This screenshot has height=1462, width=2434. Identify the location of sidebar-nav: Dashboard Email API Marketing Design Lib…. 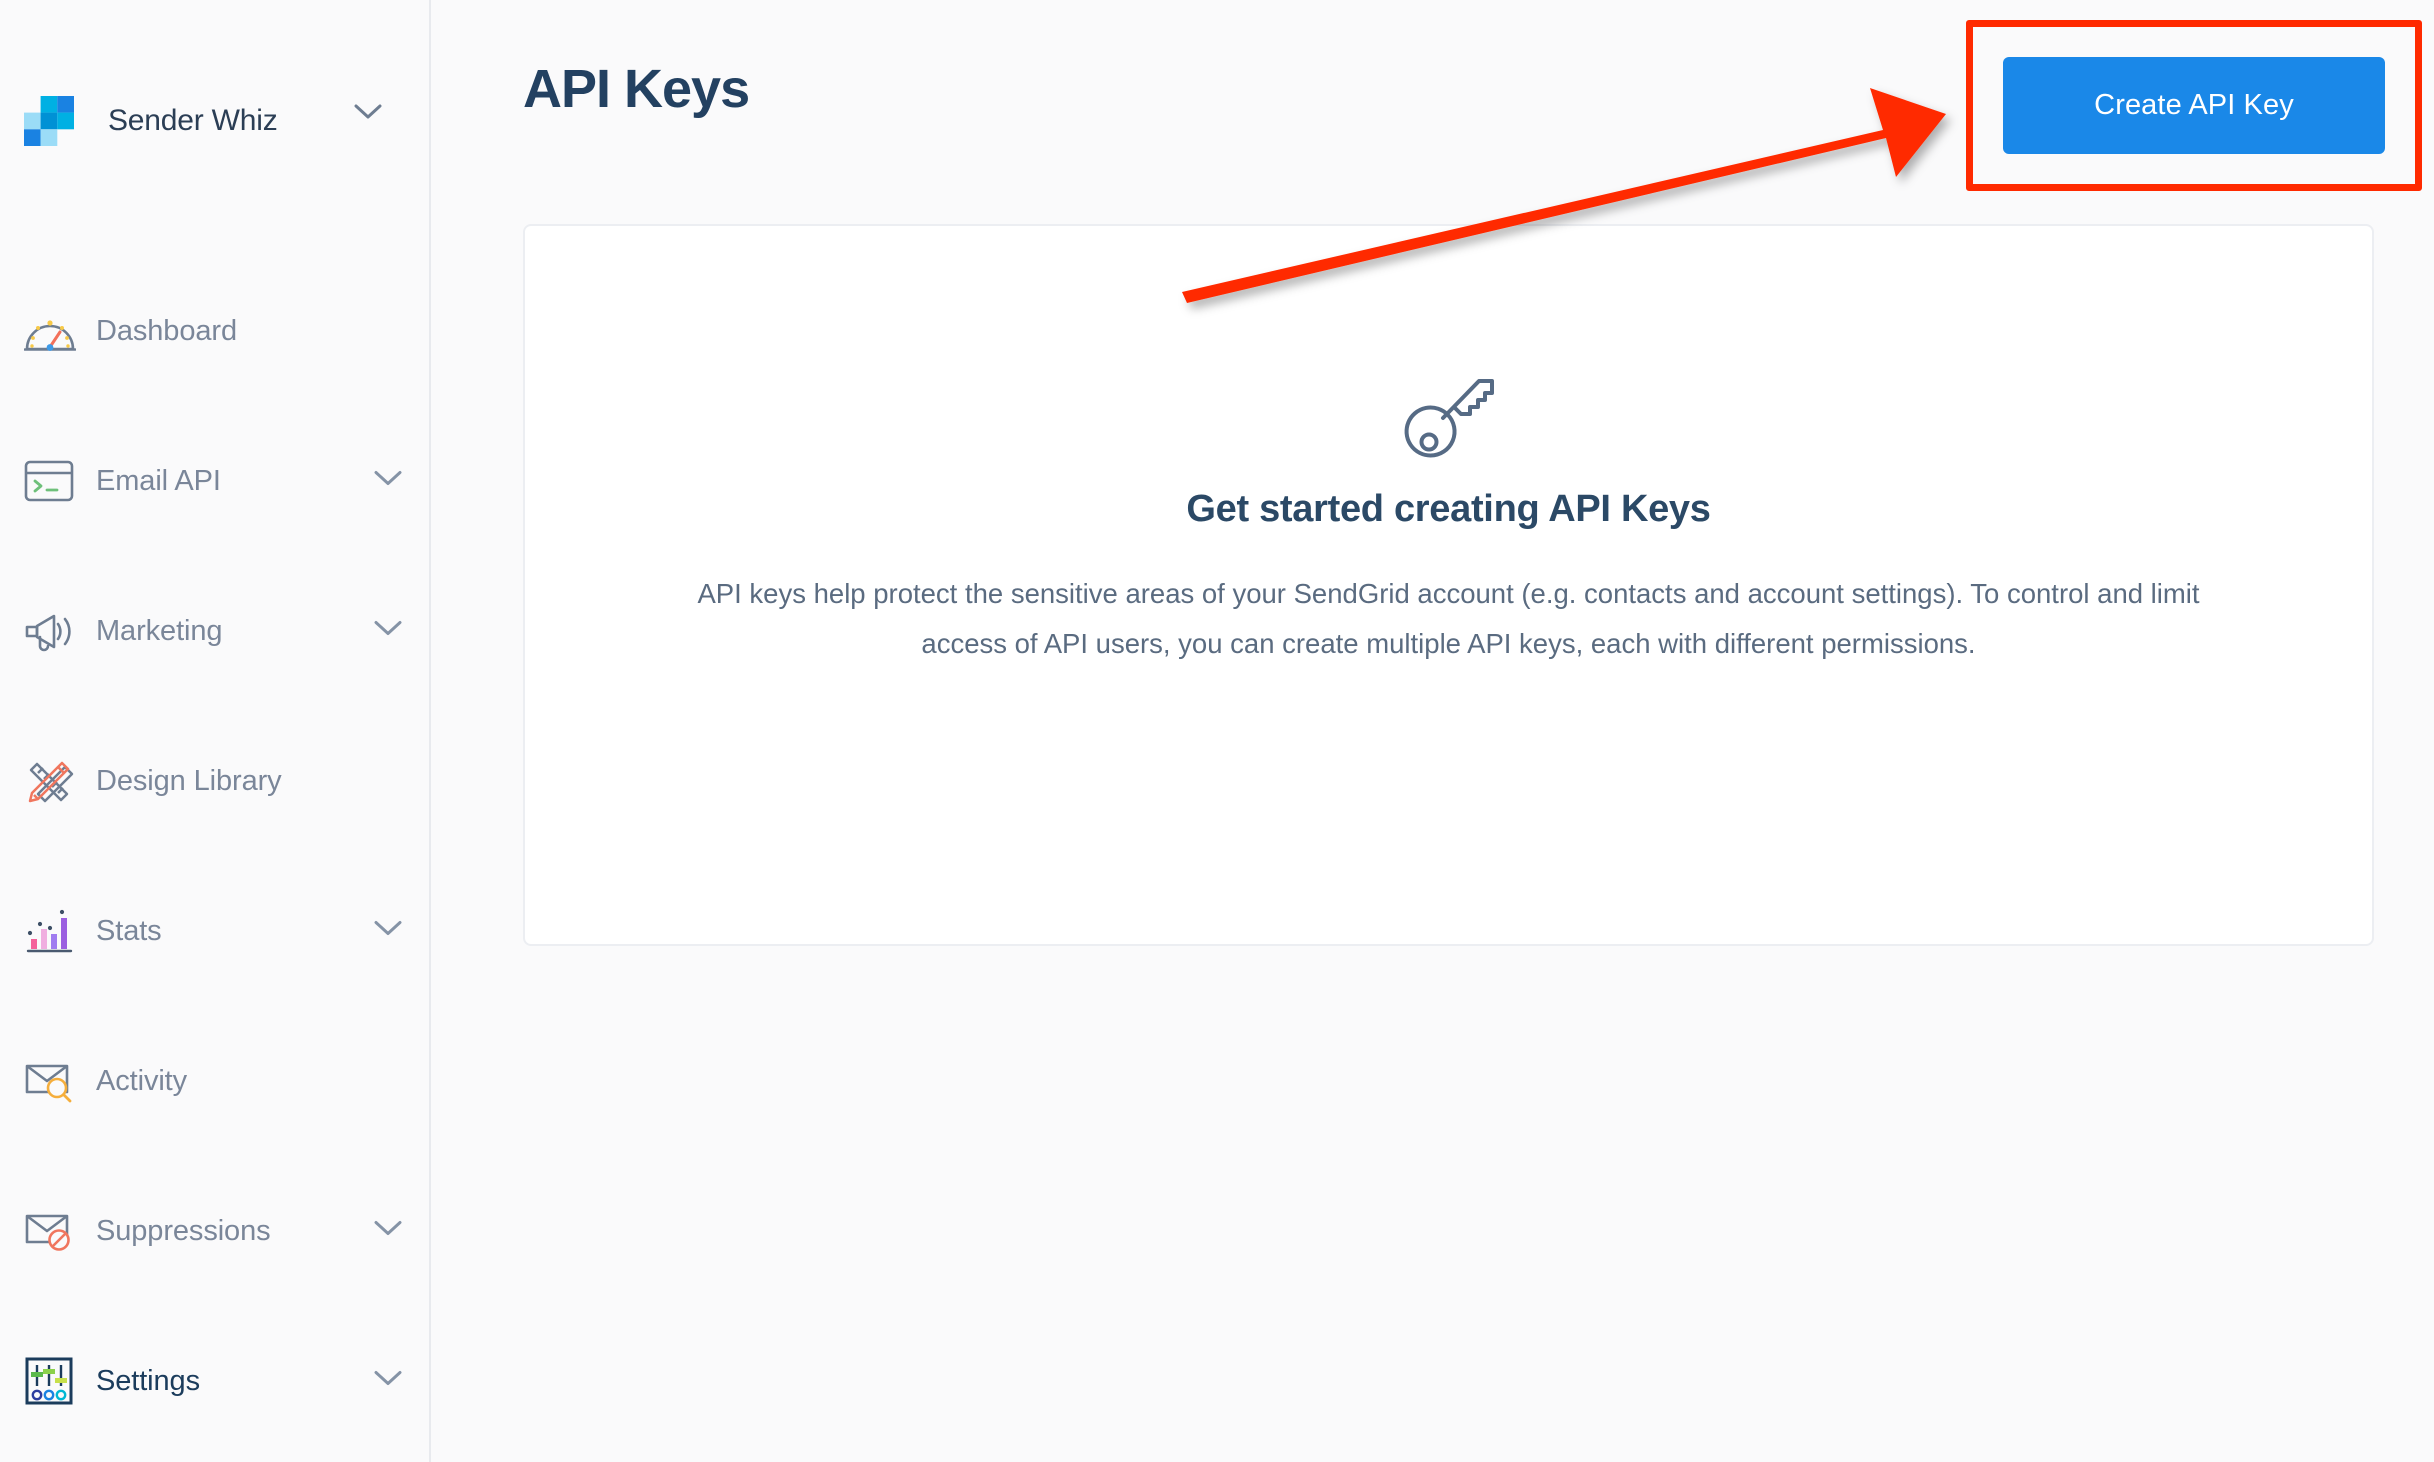
(215, 856).